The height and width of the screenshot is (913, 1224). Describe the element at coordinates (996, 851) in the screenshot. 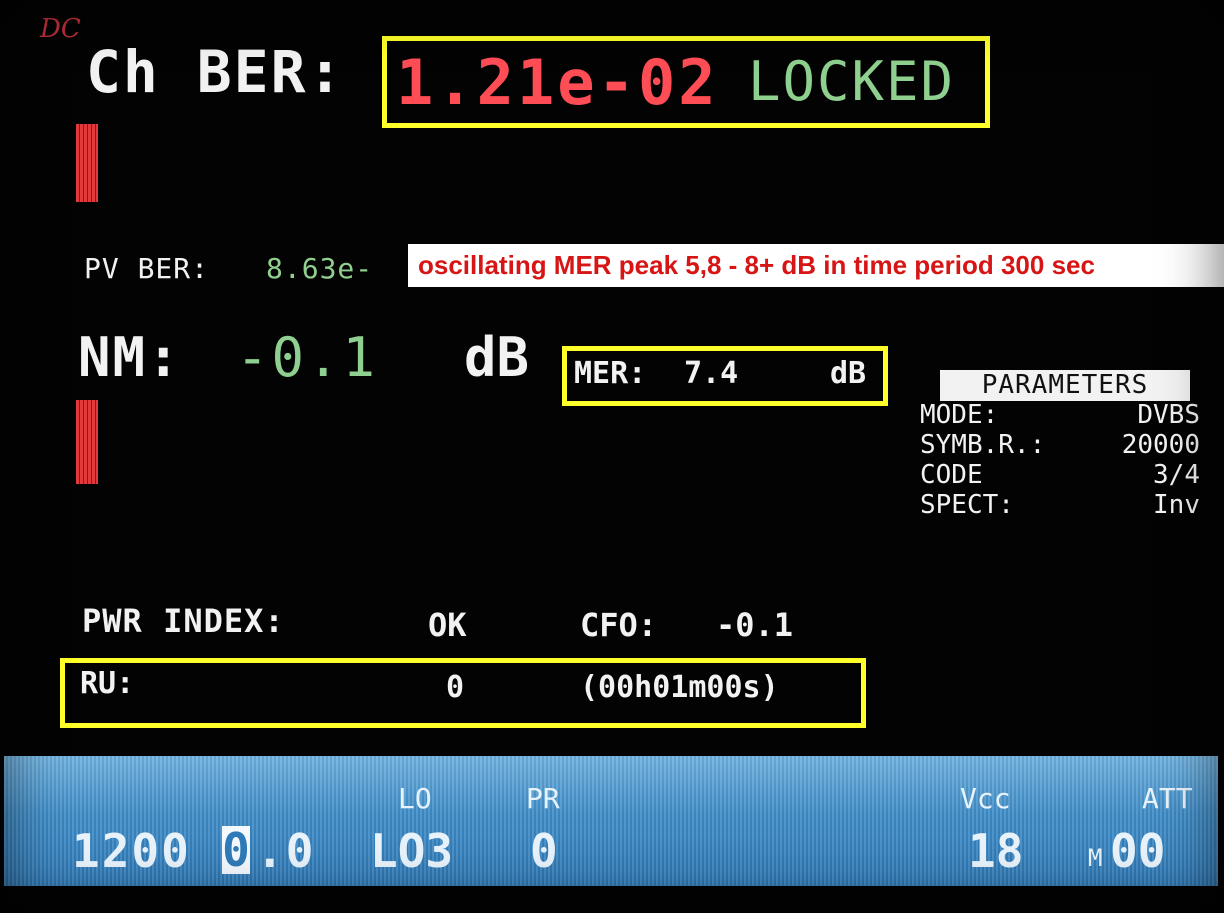

I see `vcc-value: 18` at that location.